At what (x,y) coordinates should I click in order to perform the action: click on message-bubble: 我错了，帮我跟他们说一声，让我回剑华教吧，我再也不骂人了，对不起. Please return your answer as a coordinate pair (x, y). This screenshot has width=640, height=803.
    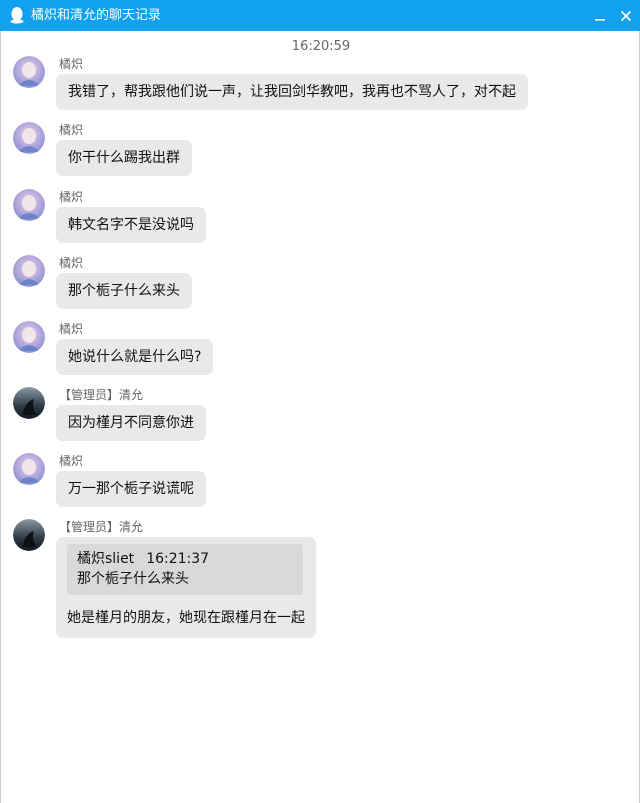
    Looking at the image, I should click on (292, 92).